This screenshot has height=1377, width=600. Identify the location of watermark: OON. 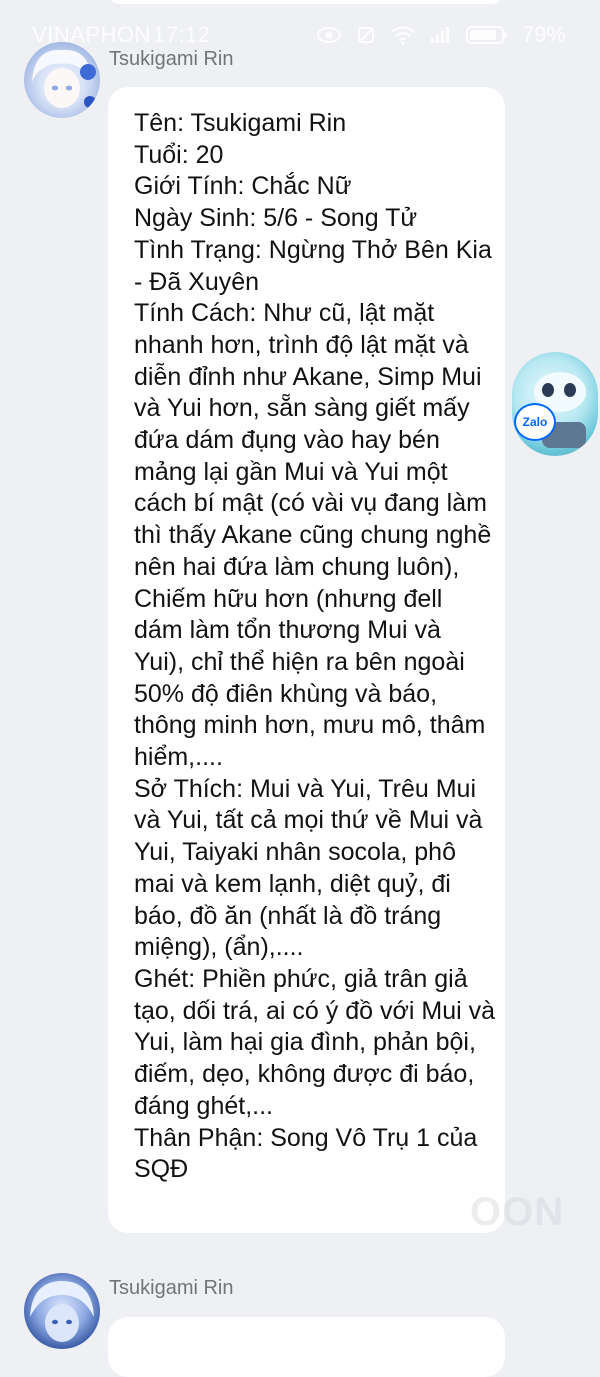
(517, 1212).